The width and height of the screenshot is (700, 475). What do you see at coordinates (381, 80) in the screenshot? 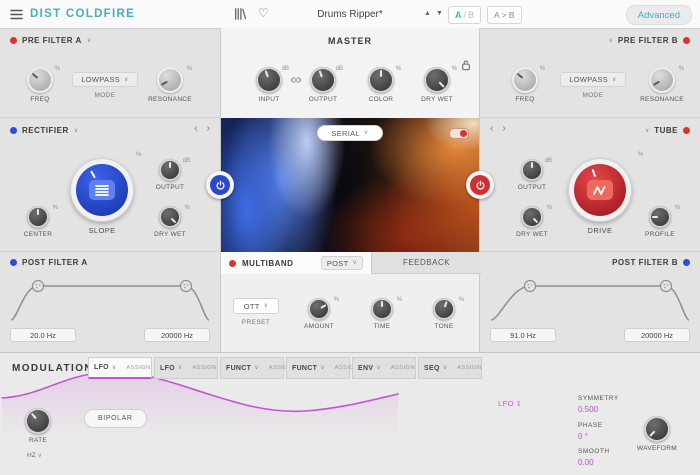
I see `master-color-knob` at bounding box center [381, 80].